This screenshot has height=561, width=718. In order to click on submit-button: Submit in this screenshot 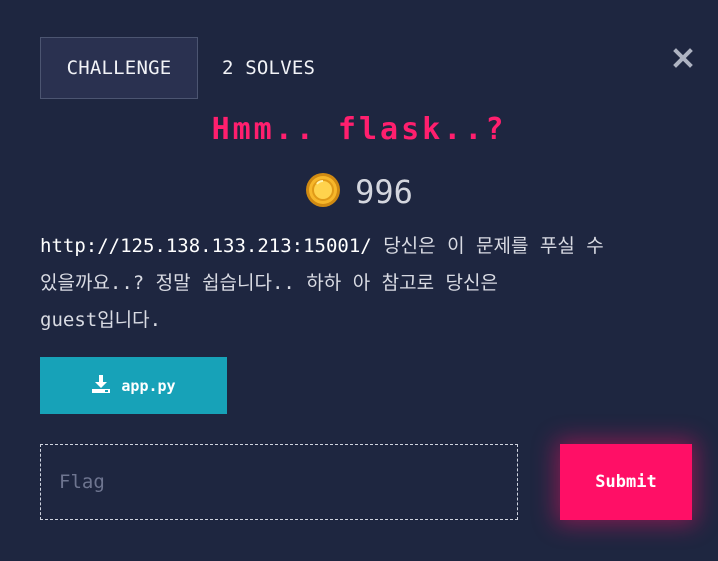, I will do `click(626, 482)`.